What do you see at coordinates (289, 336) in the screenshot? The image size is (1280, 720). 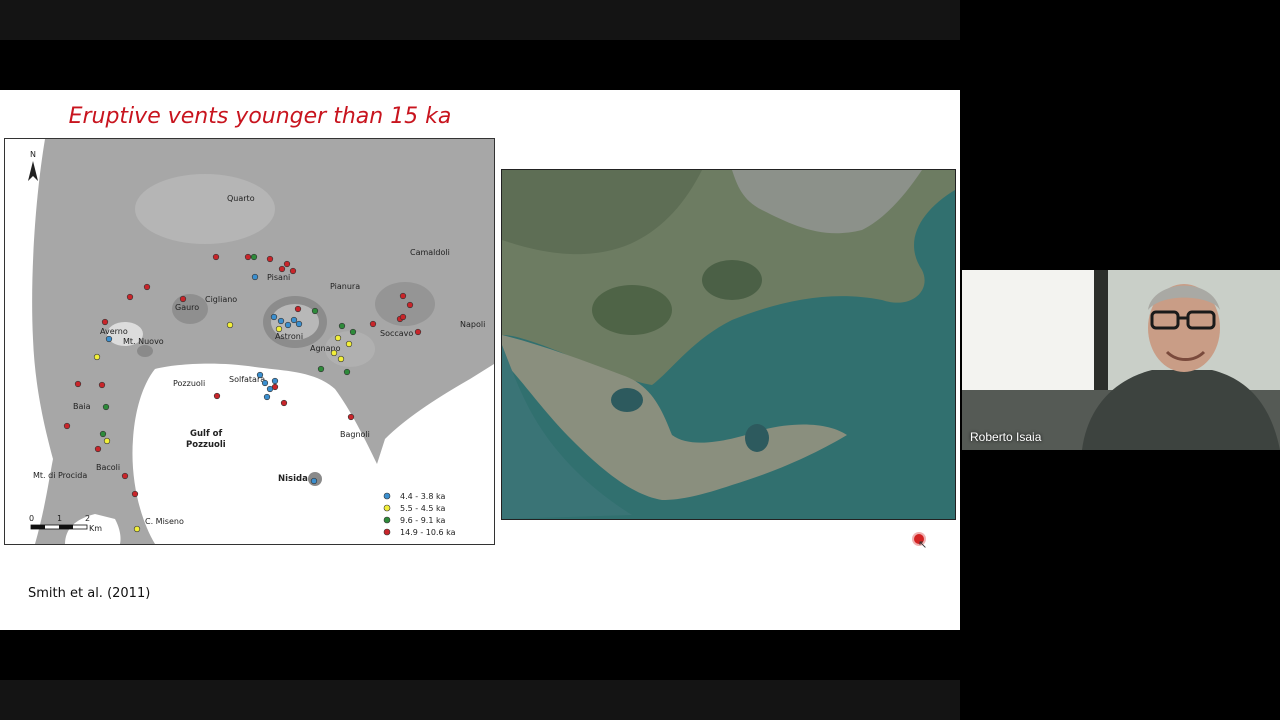 I see `label-astroni: Astroni` at bounding box center [289, 336].